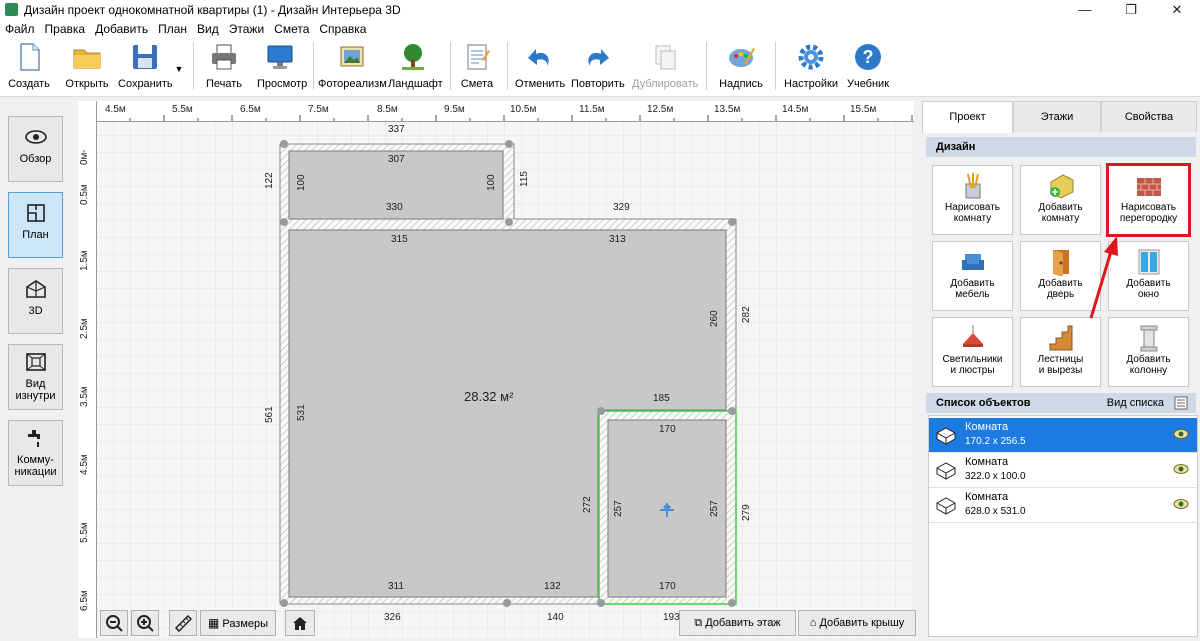  What do you see at coordinates (1060, 200) in the screenshot?
I see `add-room-button: Добавить комнату` at bounding box center [1060, 200].